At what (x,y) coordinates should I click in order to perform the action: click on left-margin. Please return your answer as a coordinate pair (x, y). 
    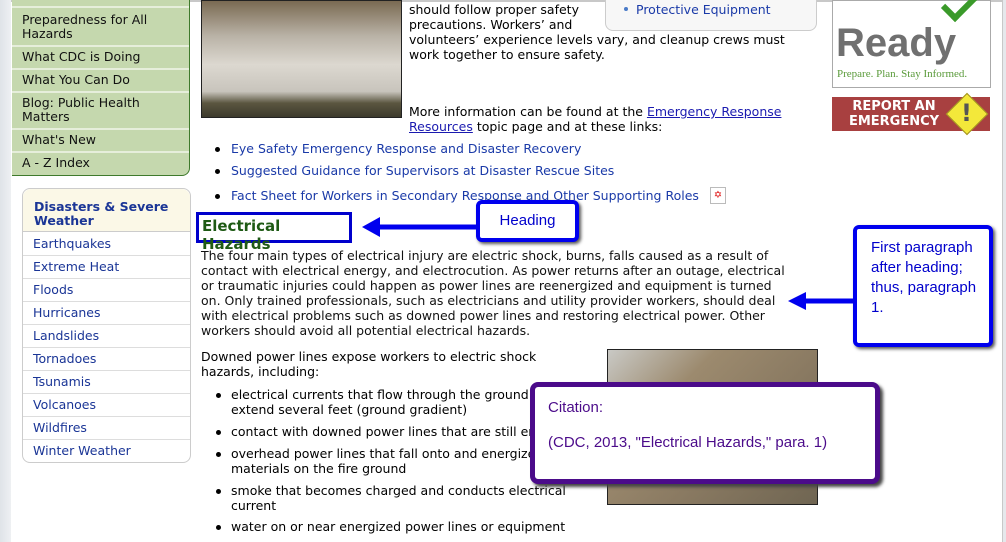
    Looking at the image, I should click on (5, 271).